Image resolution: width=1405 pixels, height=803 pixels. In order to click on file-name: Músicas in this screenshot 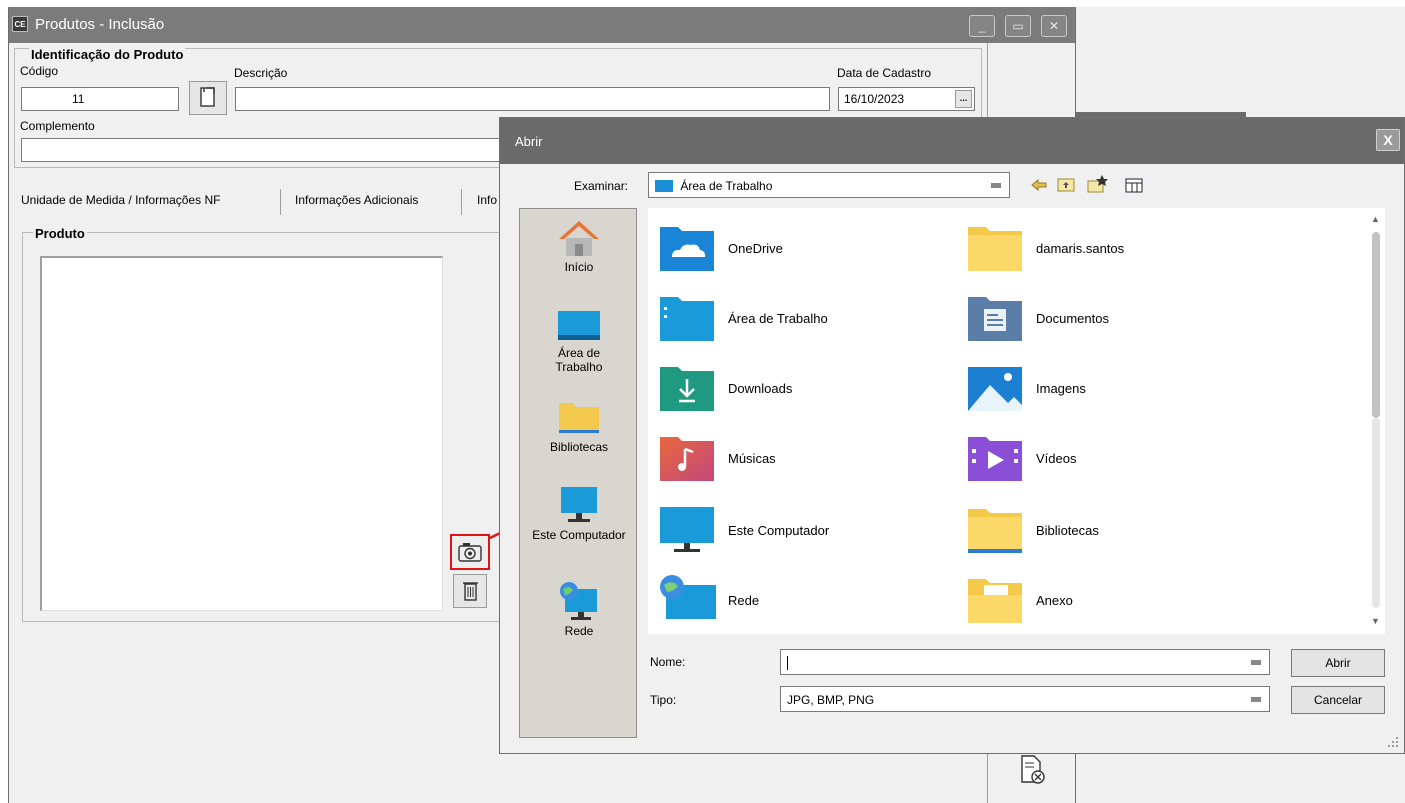, I will do `click(752, 458)`.